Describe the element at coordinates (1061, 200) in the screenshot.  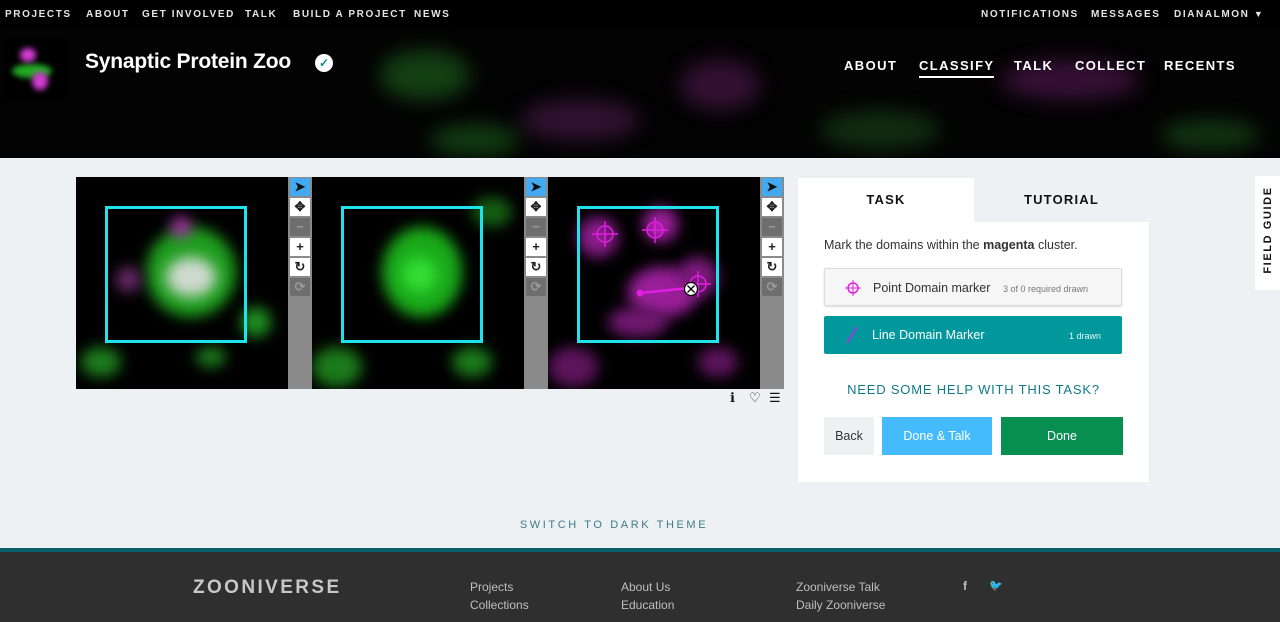
I see `tab-tutorial: TUTORIAL` at that location.